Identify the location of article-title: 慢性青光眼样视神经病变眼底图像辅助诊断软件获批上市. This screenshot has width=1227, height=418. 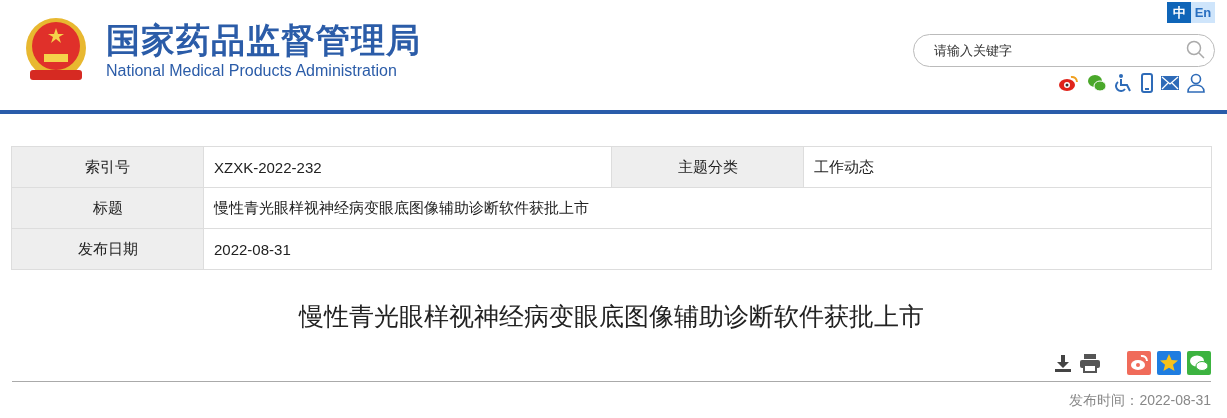
(611, 316).